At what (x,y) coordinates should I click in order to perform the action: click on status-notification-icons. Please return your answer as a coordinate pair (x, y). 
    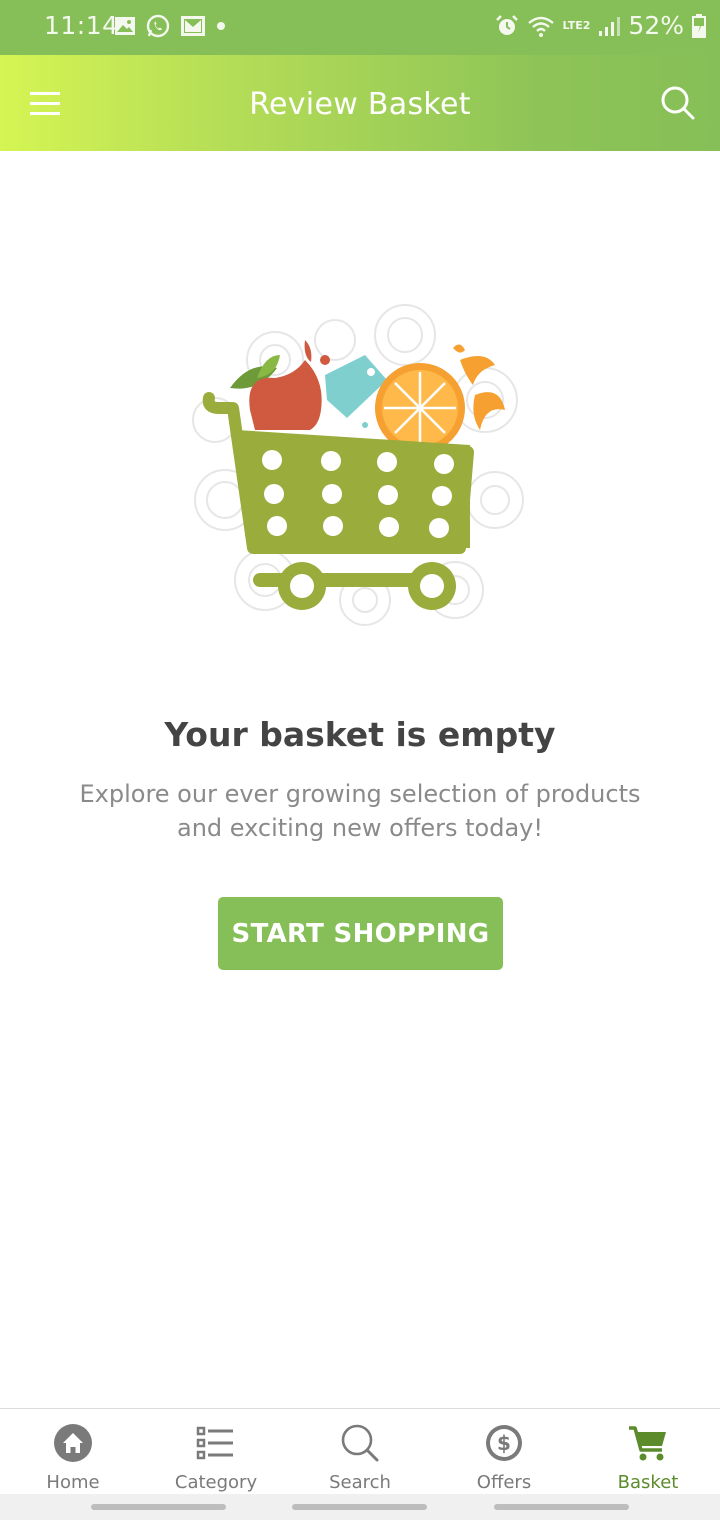
    Looking at the image, I should click on (170, 26).